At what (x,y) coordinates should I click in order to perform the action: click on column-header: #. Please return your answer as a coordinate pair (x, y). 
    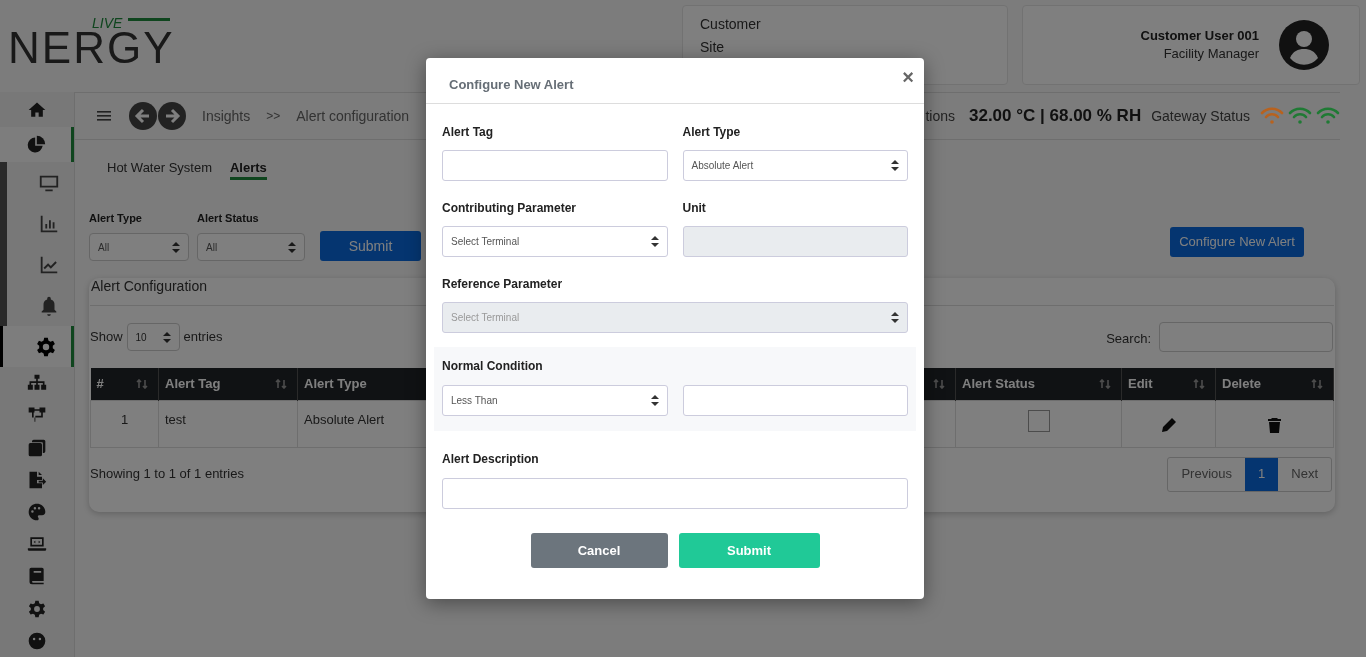
    Looking at the image, I should click on (124, 384).